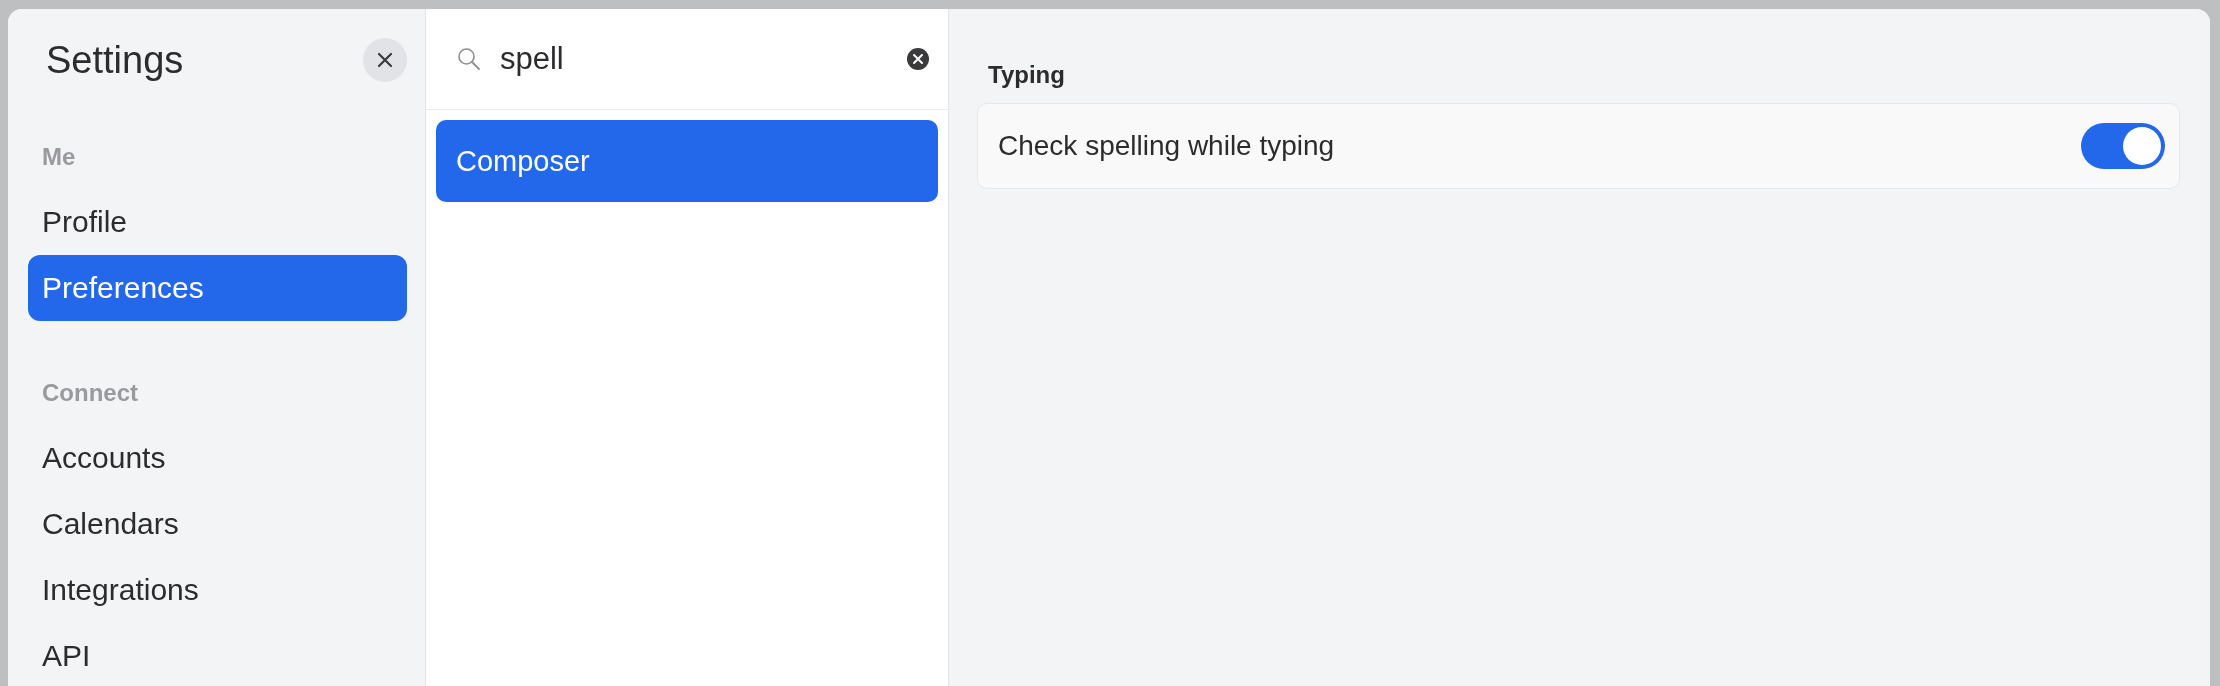  I want to click on search-field: spell, so click(694, 59).